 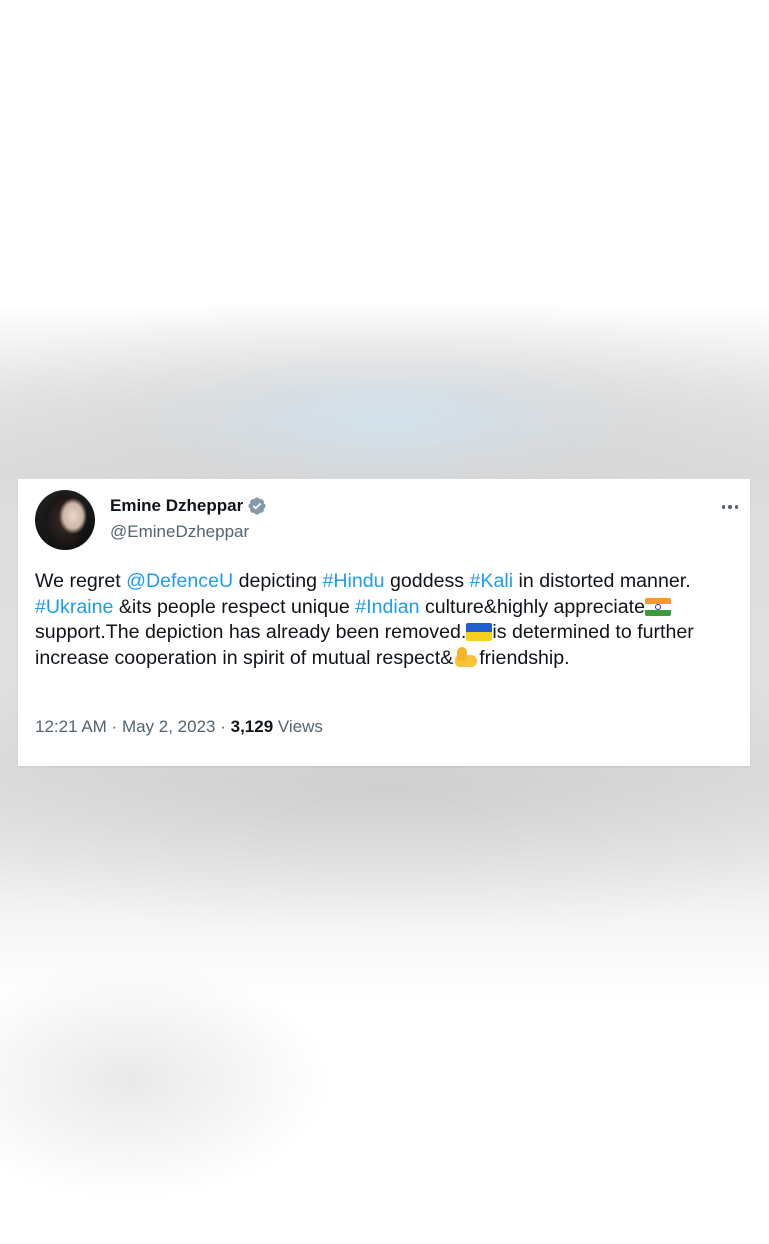 I want to click on hashtag-link: #Ukraine, so click(x=74, y=607).